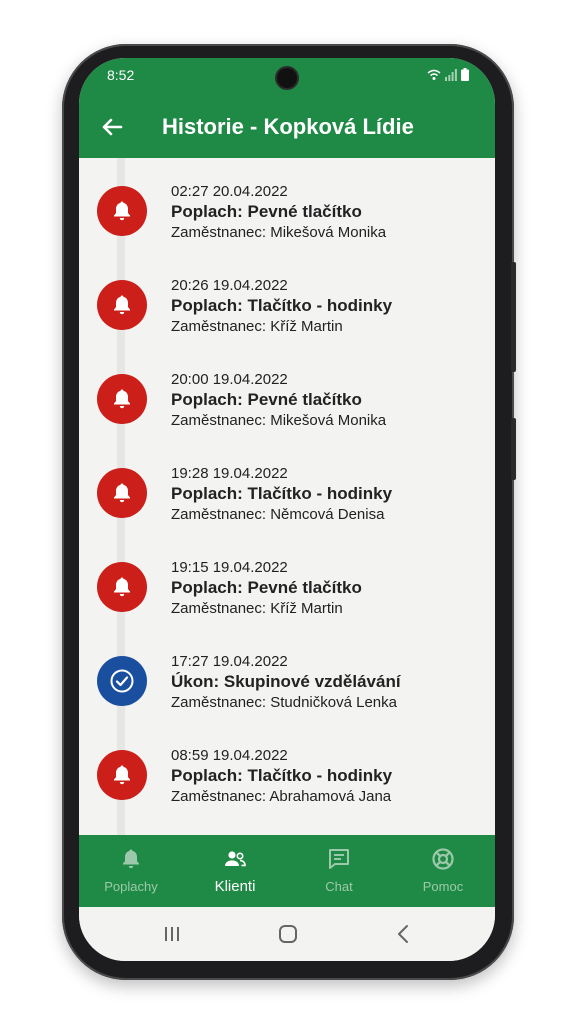  What do you see at coordinates (229, 473) in the screenshot?
I see `item-time: 19:28 19.04.2022` at bounding box center [229, 473].